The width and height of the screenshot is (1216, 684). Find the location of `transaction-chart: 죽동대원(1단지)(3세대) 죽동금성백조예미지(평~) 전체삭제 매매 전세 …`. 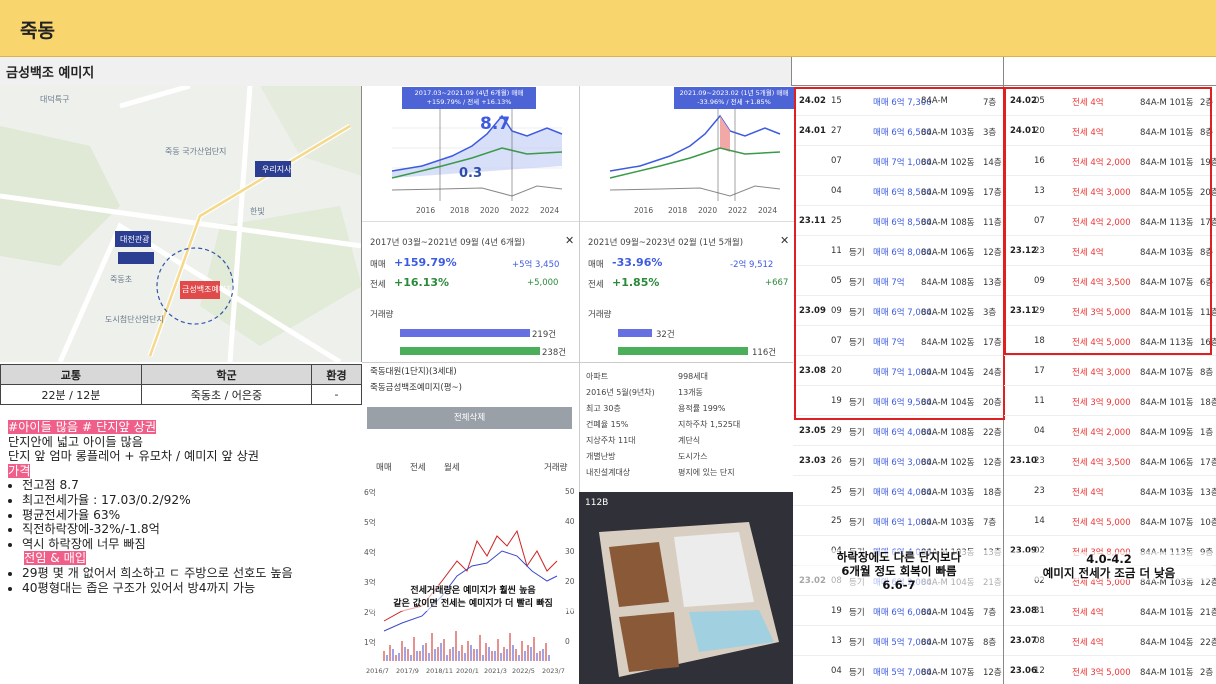

transaction-chart: 죽동대원(1단지)(3세대) 죽동금성백조예미지(평~) 전체삭제 매매 전세 … is located at coordinates (470, 523).